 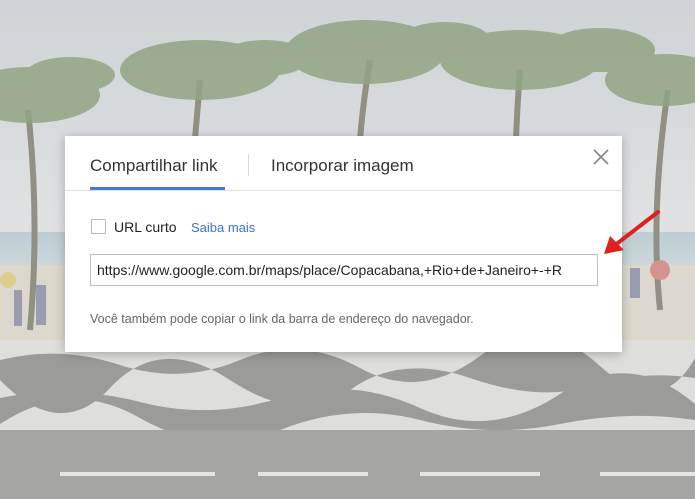 I want to click on learn-more-link: Saiba mais, so click(x=223, y=227).